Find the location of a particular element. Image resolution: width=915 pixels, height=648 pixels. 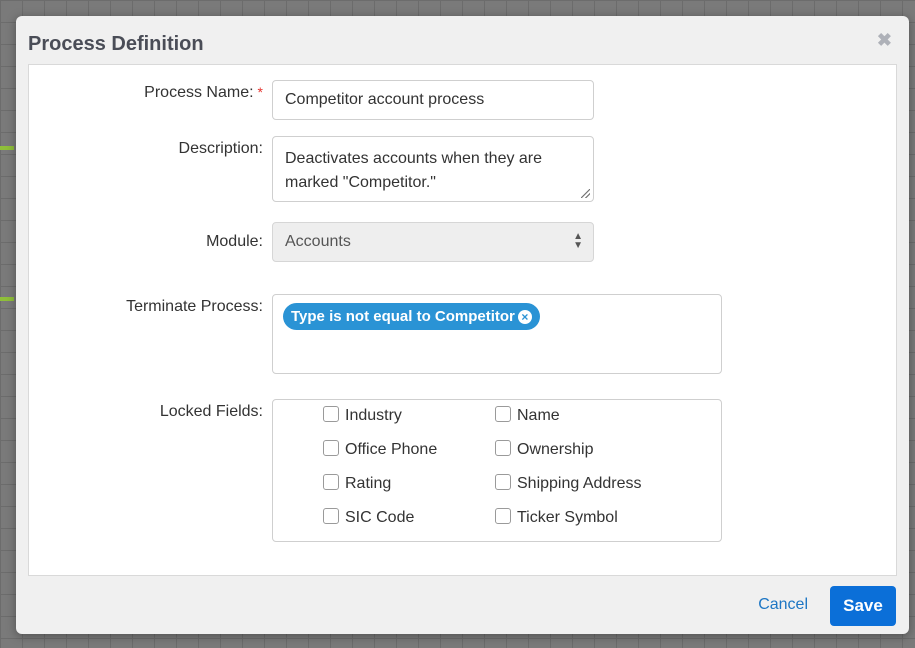

checkbox-label: SIC Code is located at coordinates (380, 517).